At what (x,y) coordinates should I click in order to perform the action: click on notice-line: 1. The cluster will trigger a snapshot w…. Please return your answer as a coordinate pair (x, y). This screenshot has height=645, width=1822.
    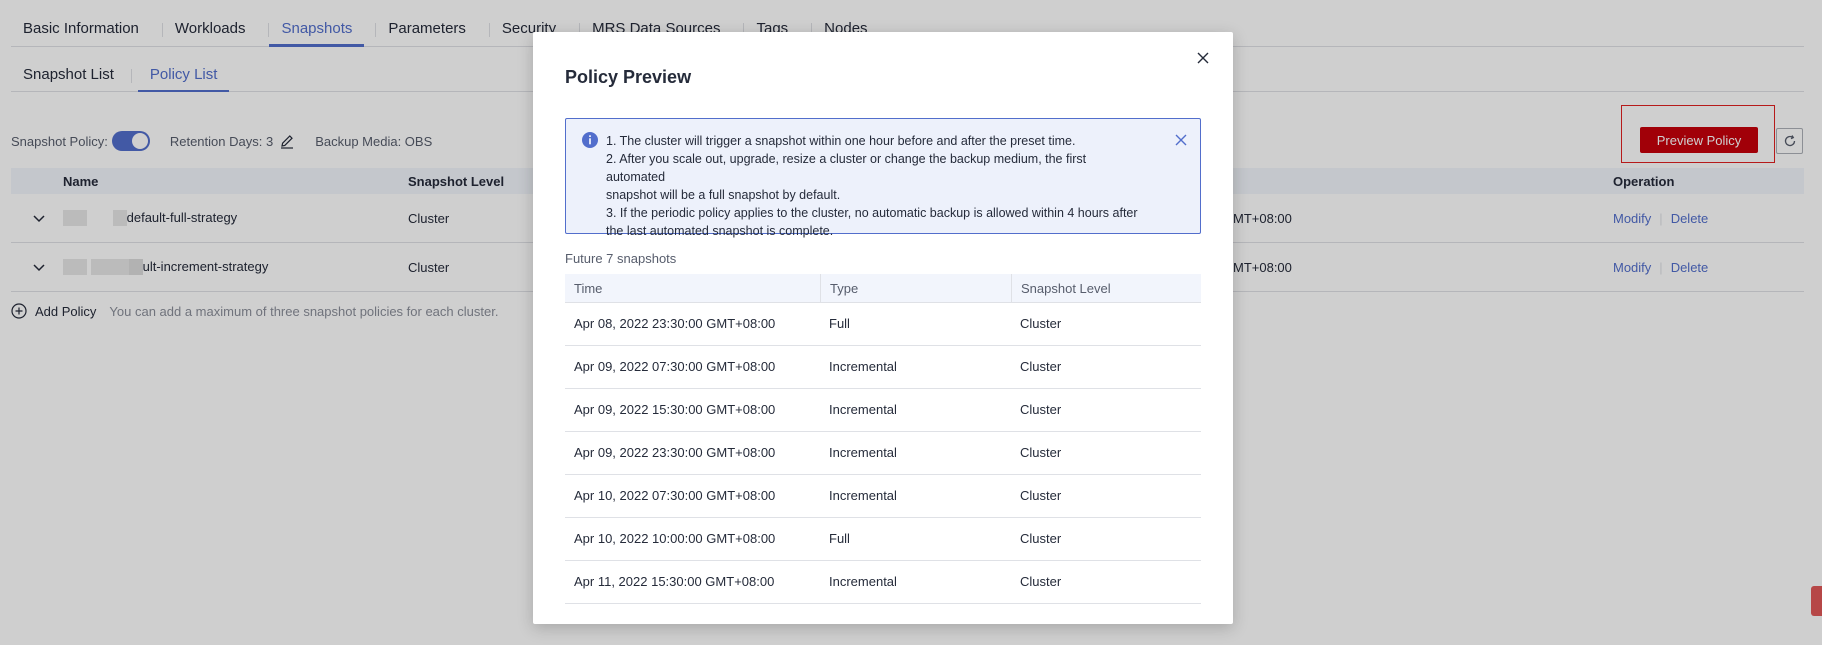
    Looking at the image, I should click on (841, 141).